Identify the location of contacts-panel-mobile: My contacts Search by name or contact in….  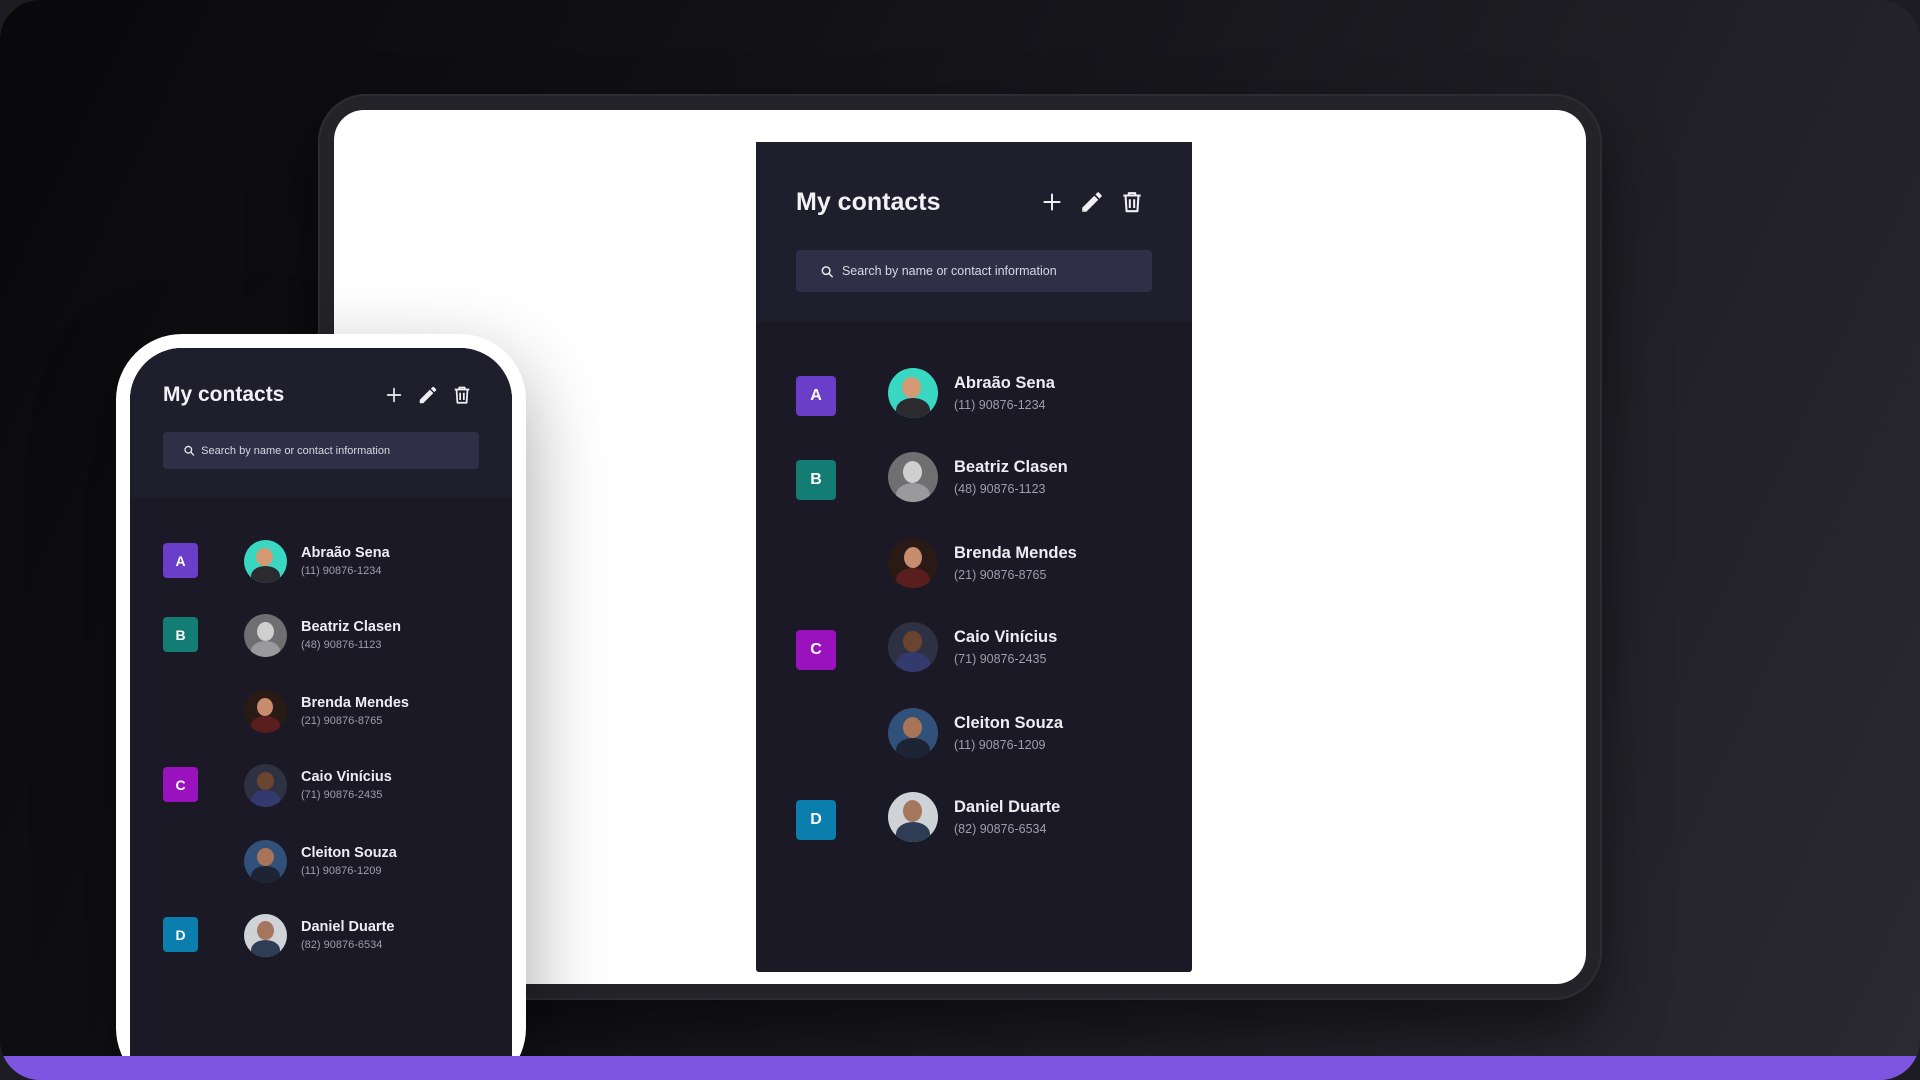
(321, 714).